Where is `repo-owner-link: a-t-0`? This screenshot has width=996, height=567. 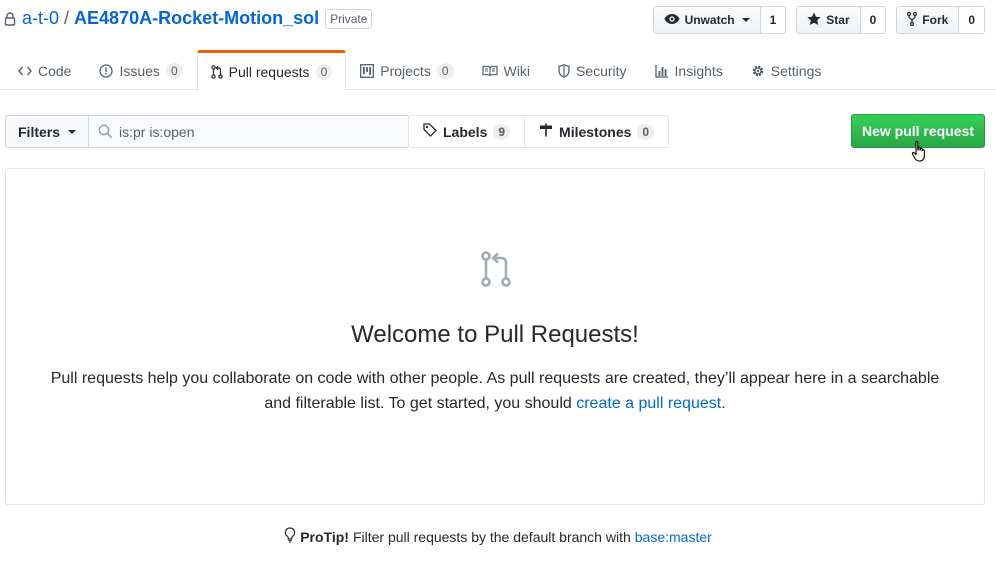 repo-owner-link: a-t-0 is located at coordinates (40, 18).